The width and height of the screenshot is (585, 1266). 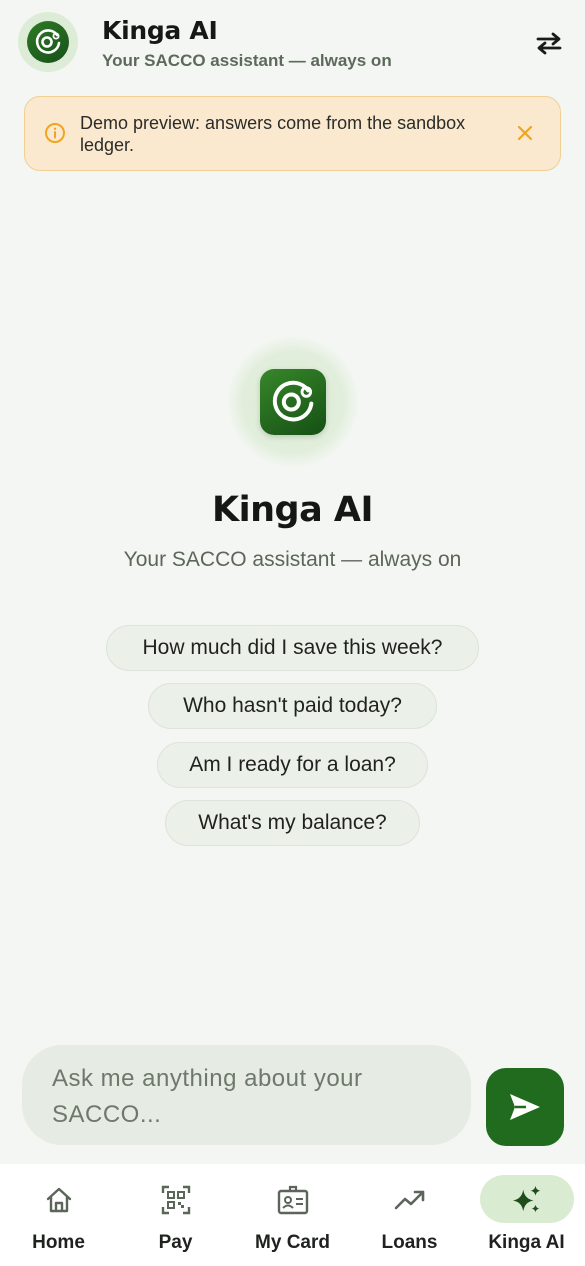 I want to click on nav-item-home: Home, so click(x=58, y=1218).